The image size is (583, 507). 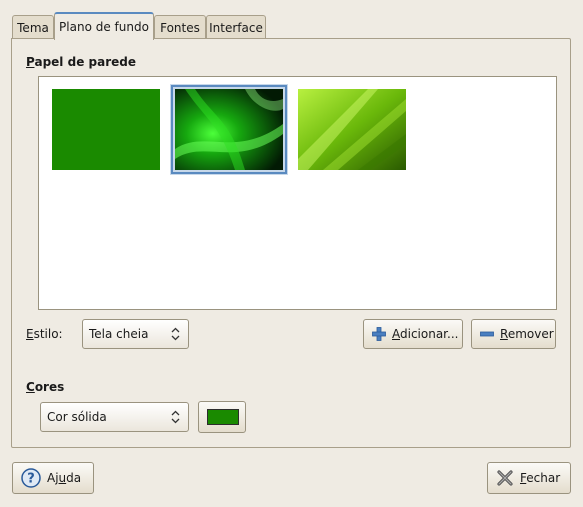 I want to click on style-combo: Tela cheia, so click(x=135, y=334).